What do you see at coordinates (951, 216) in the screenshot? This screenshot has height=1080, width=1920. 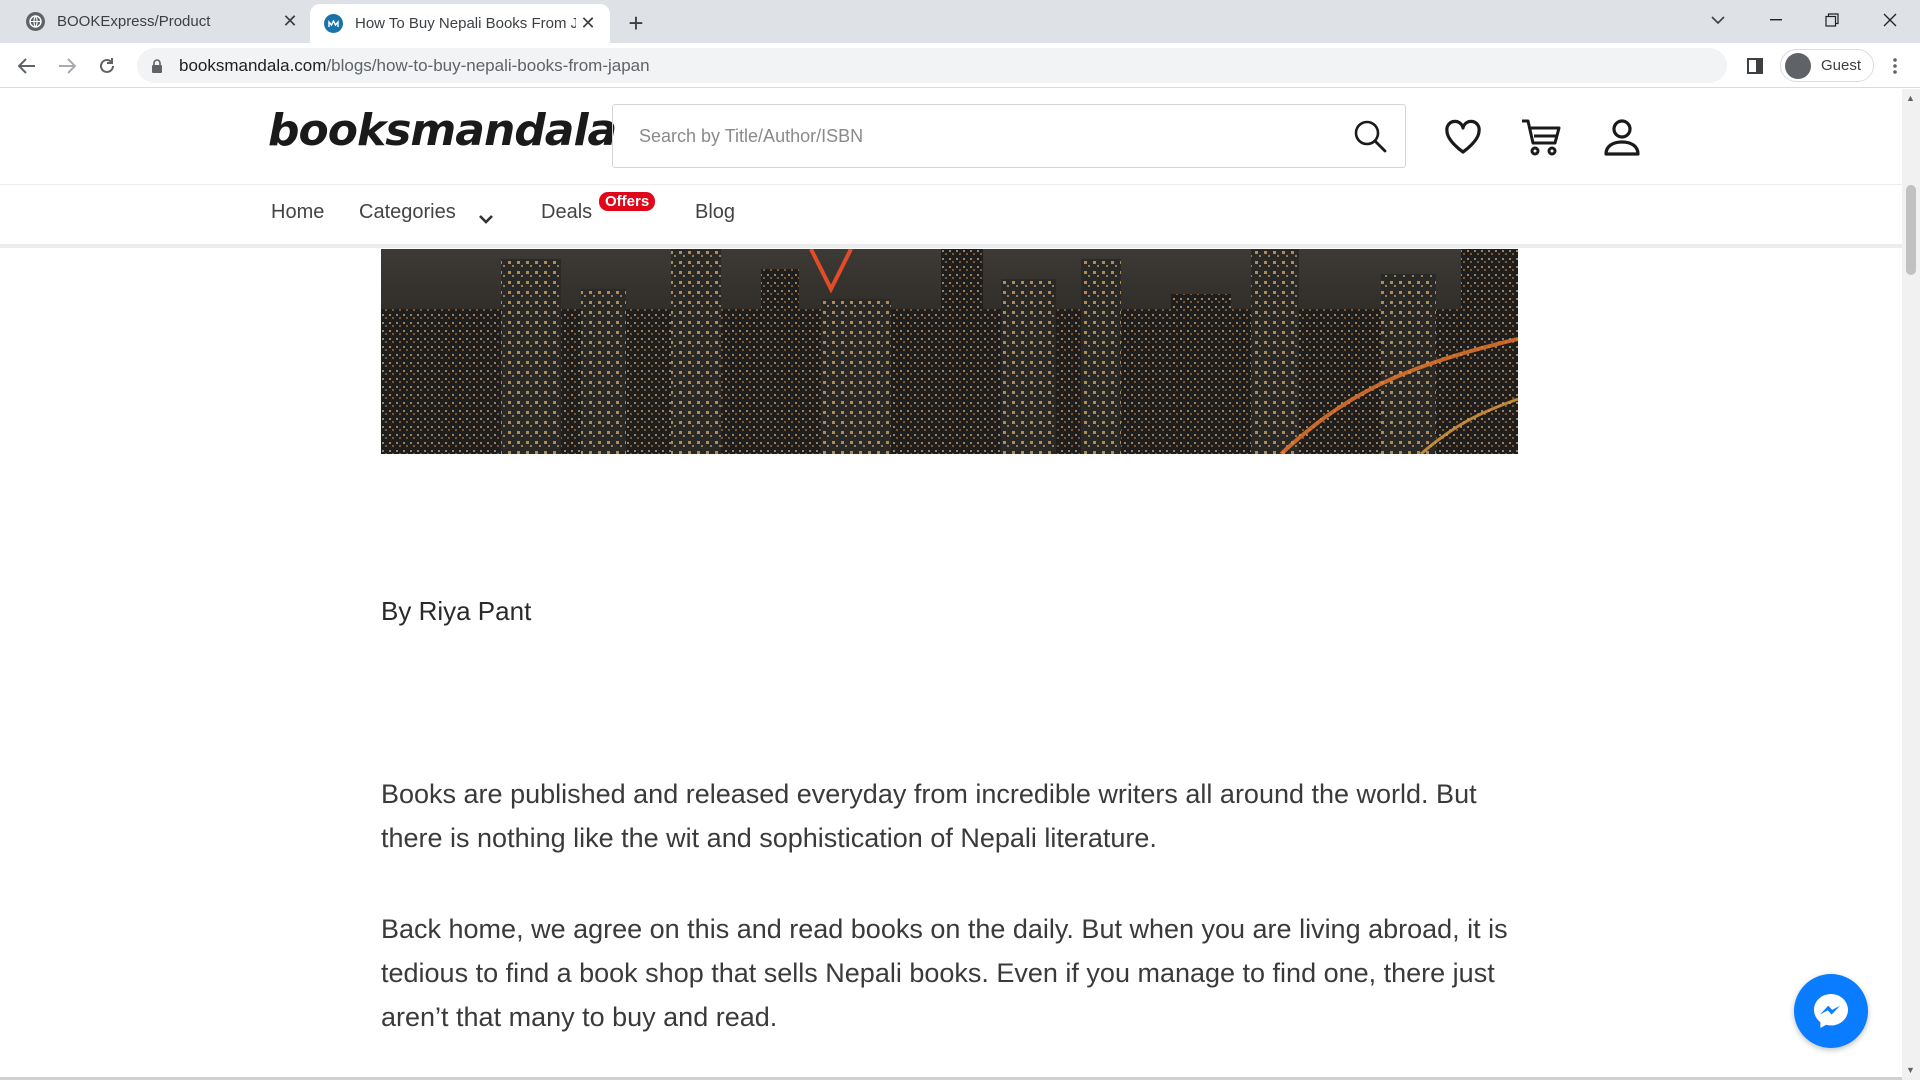 I see `main-navigation: Home Categories Deals Offers Blog` at bounding box center [951, 216].